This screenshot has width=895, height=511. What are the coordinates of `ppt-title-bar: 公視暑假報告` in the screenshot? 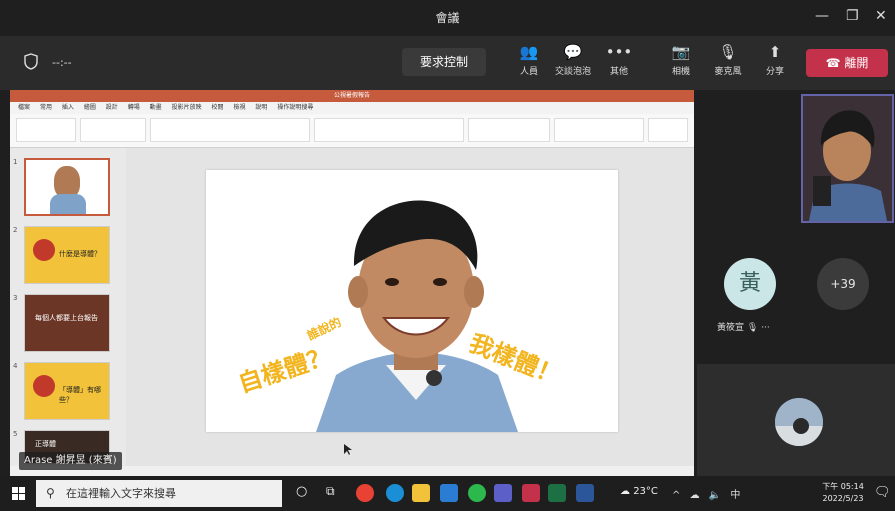 It's located at (352, 96).